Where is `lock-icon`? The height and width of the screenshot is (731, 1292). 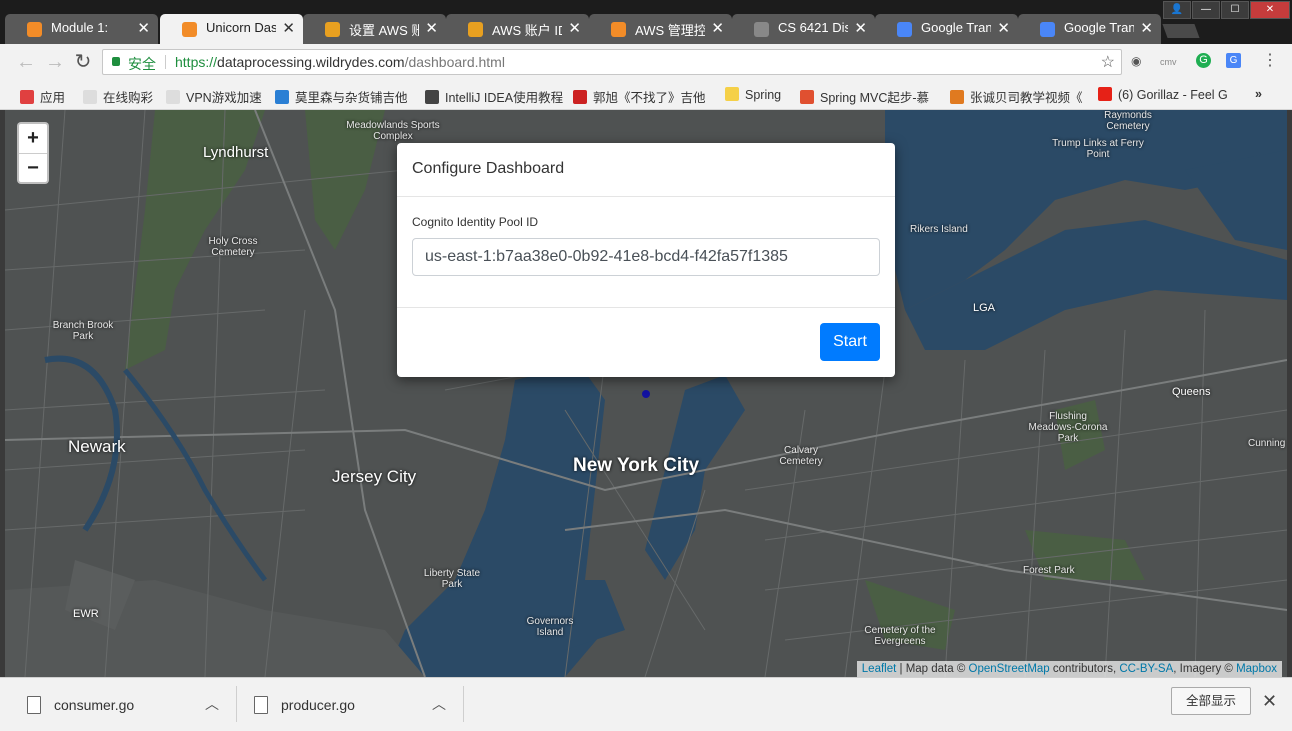
lock-icon is located at coordinates (116, 61).